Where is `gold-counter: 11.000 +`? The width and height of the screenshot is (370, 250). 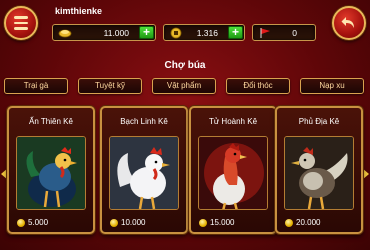
gold-counter: 11.000 + is located at coordinates (104, 32).